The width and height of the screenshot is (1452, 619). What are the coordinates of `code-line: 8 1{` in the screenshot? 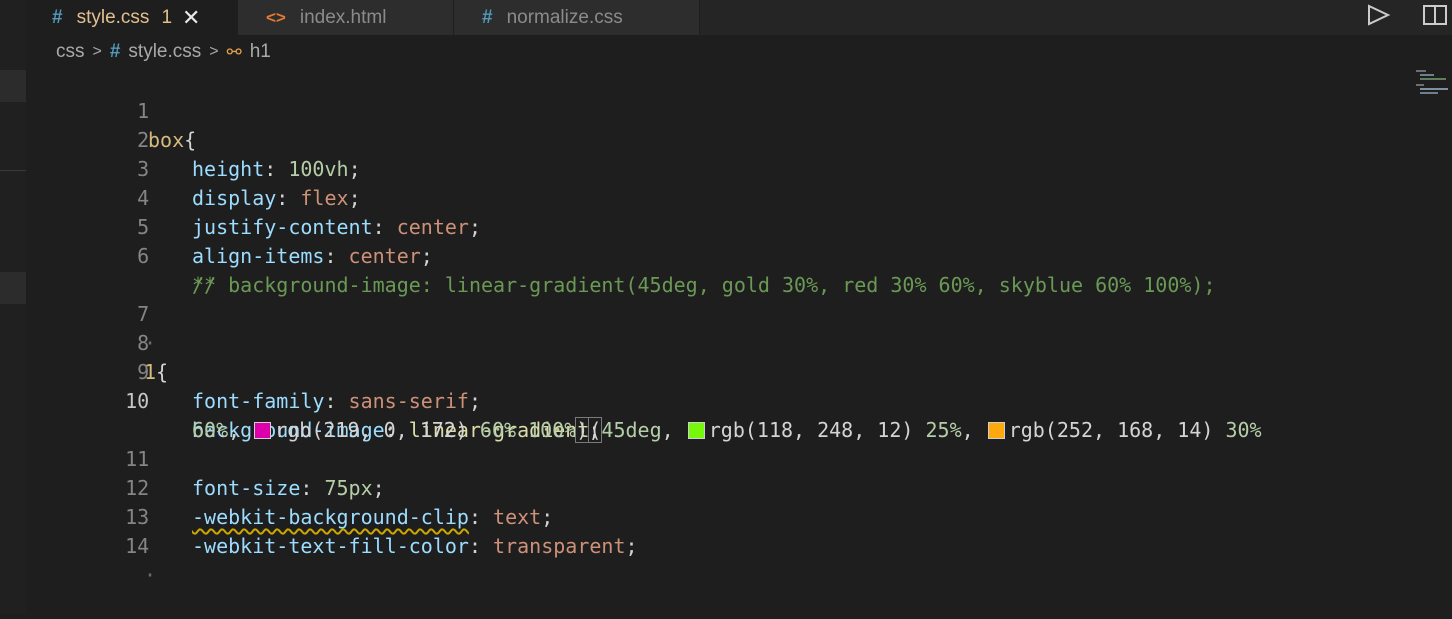 It's located at (97, 342).